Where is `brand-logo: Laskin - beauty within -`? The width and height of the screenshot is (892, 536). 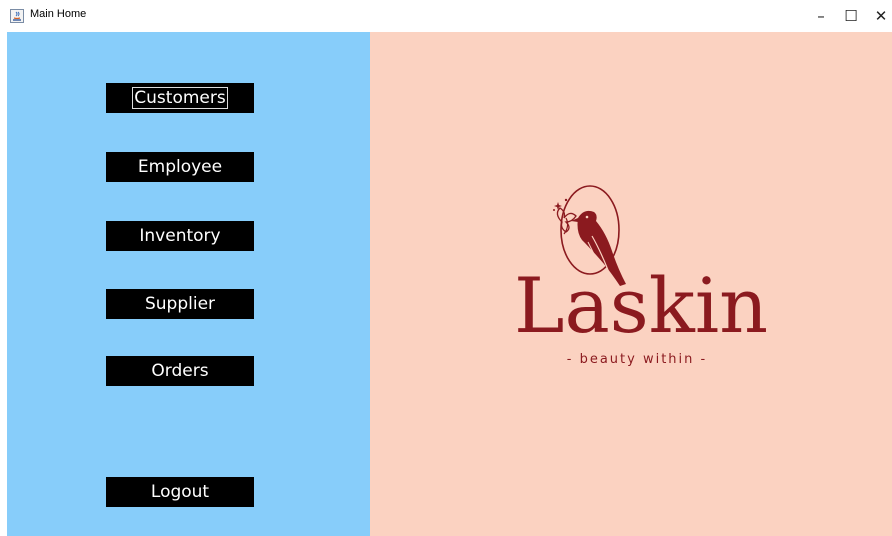 brand-logo: Laskin - beauty within - is located at coordinates (641, 276).